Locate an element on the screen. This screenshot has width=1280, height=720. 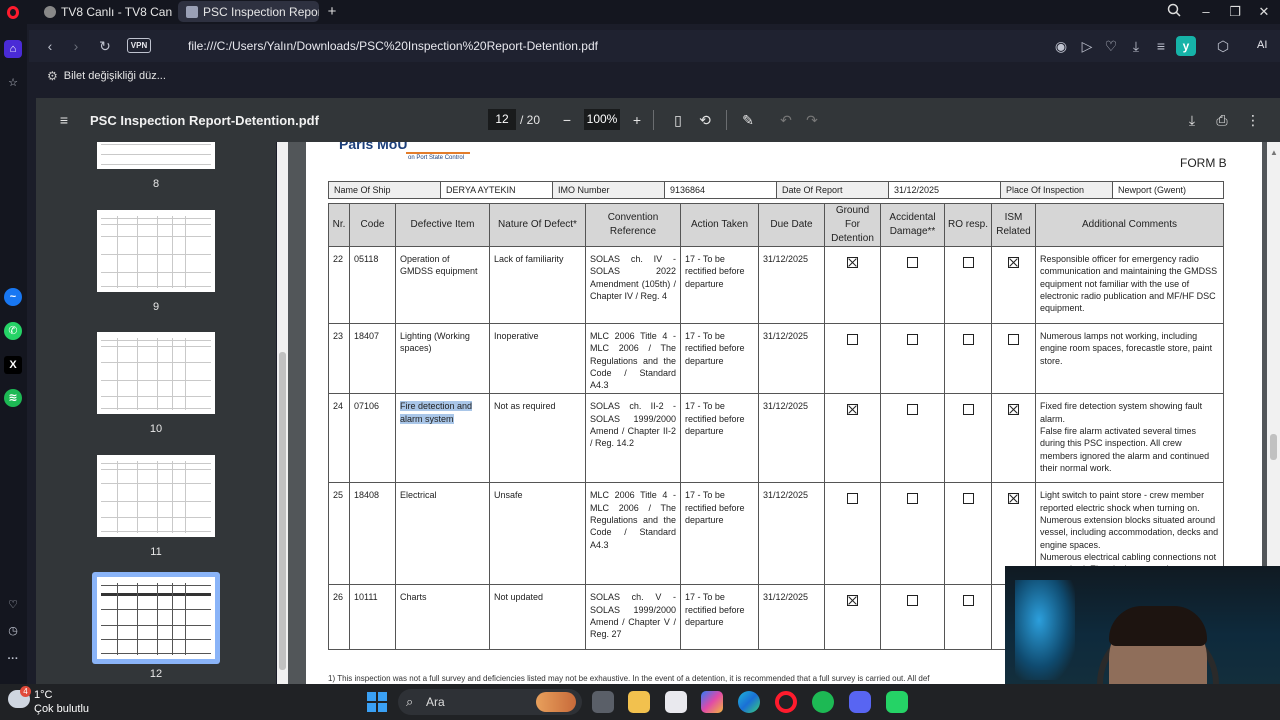
profile-avatar: y is located at coordinates (1186, 46).